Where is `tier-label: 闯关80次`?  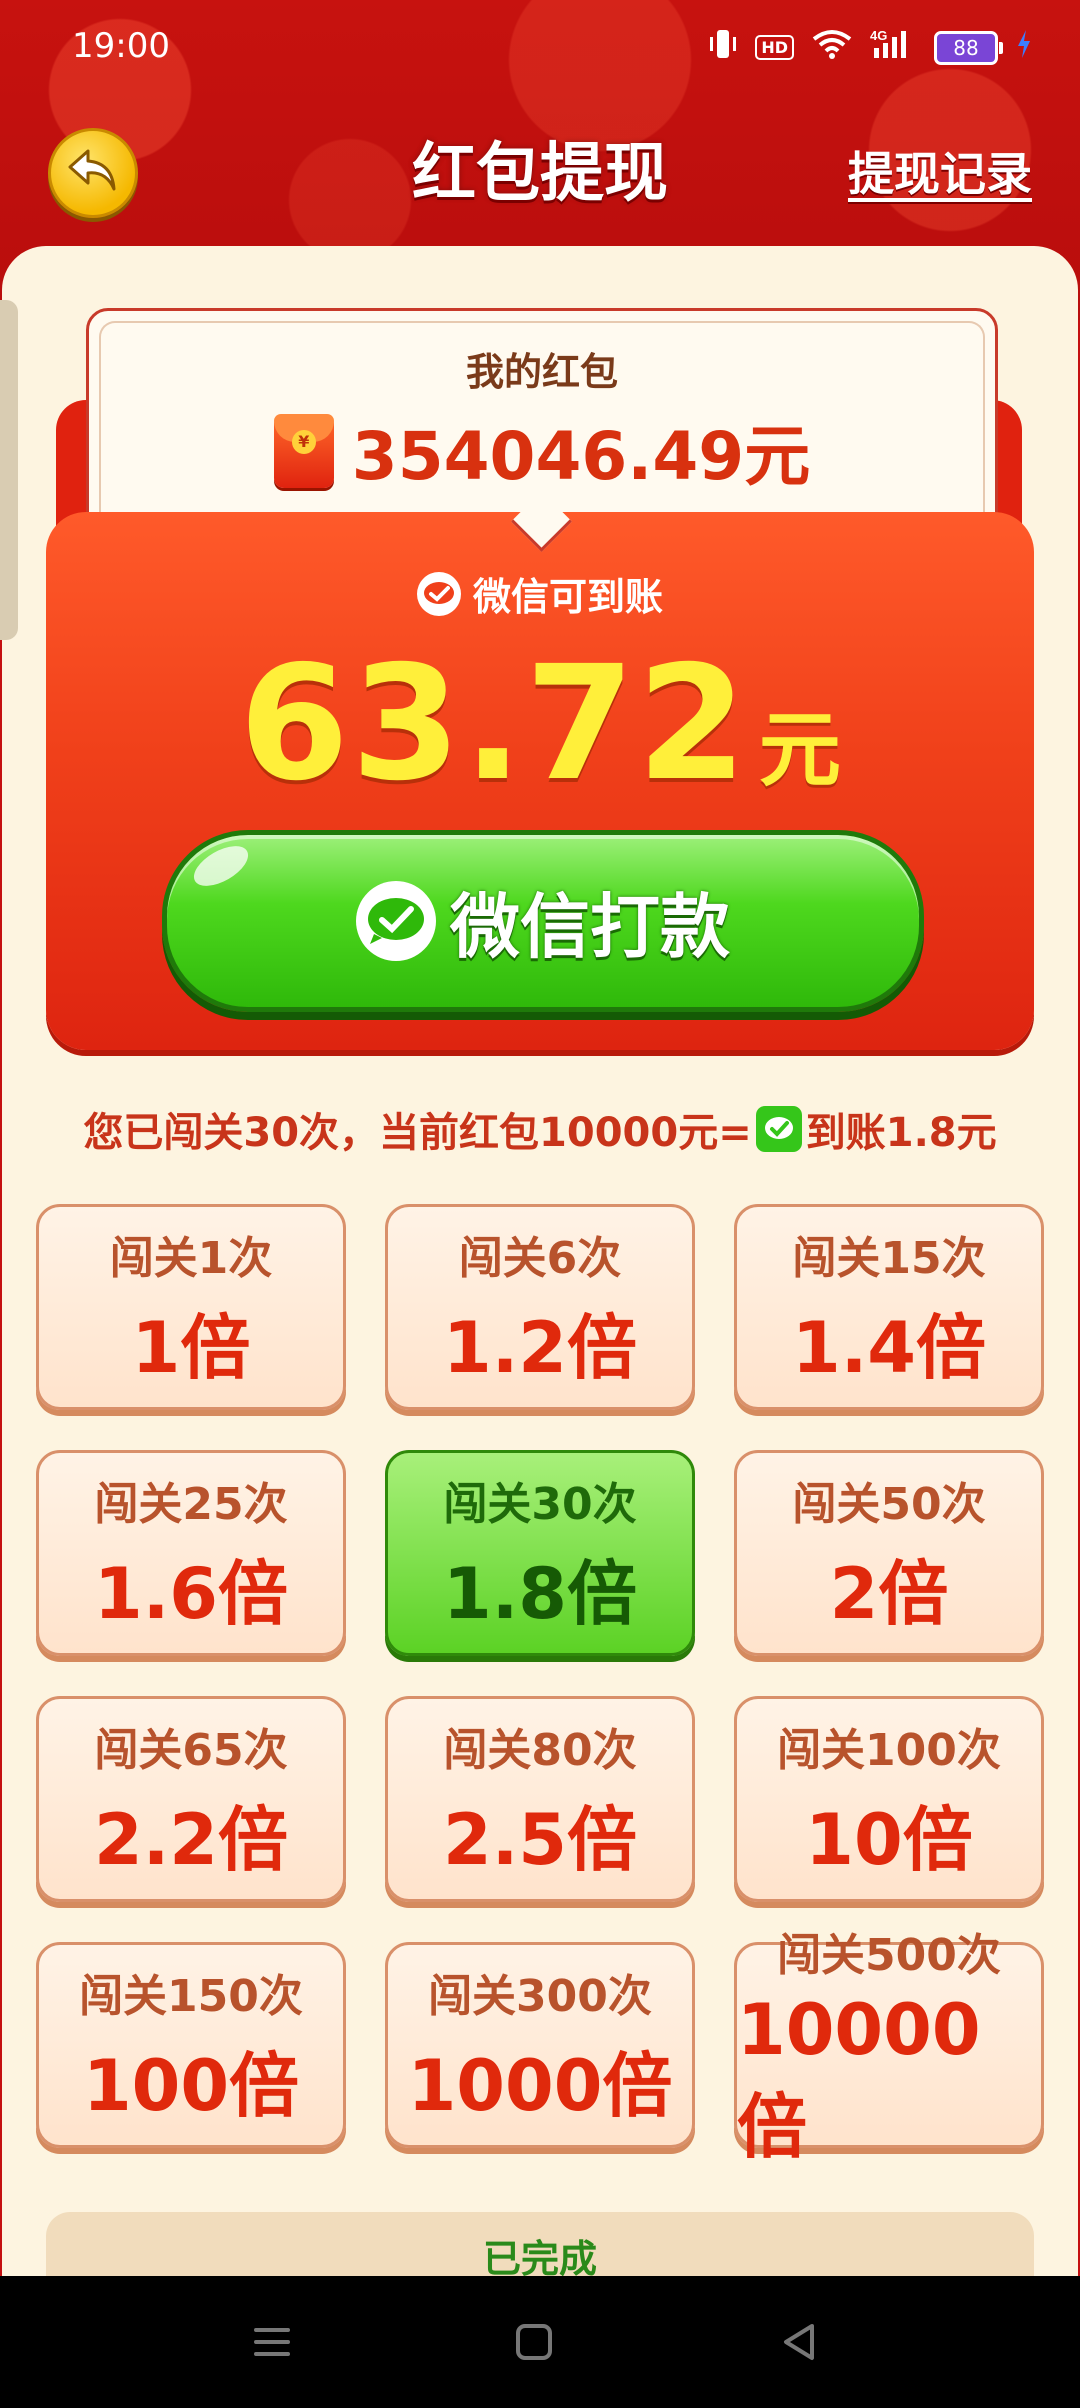
tier-label: 闯关80次 is located at coordinates (540, 1750).